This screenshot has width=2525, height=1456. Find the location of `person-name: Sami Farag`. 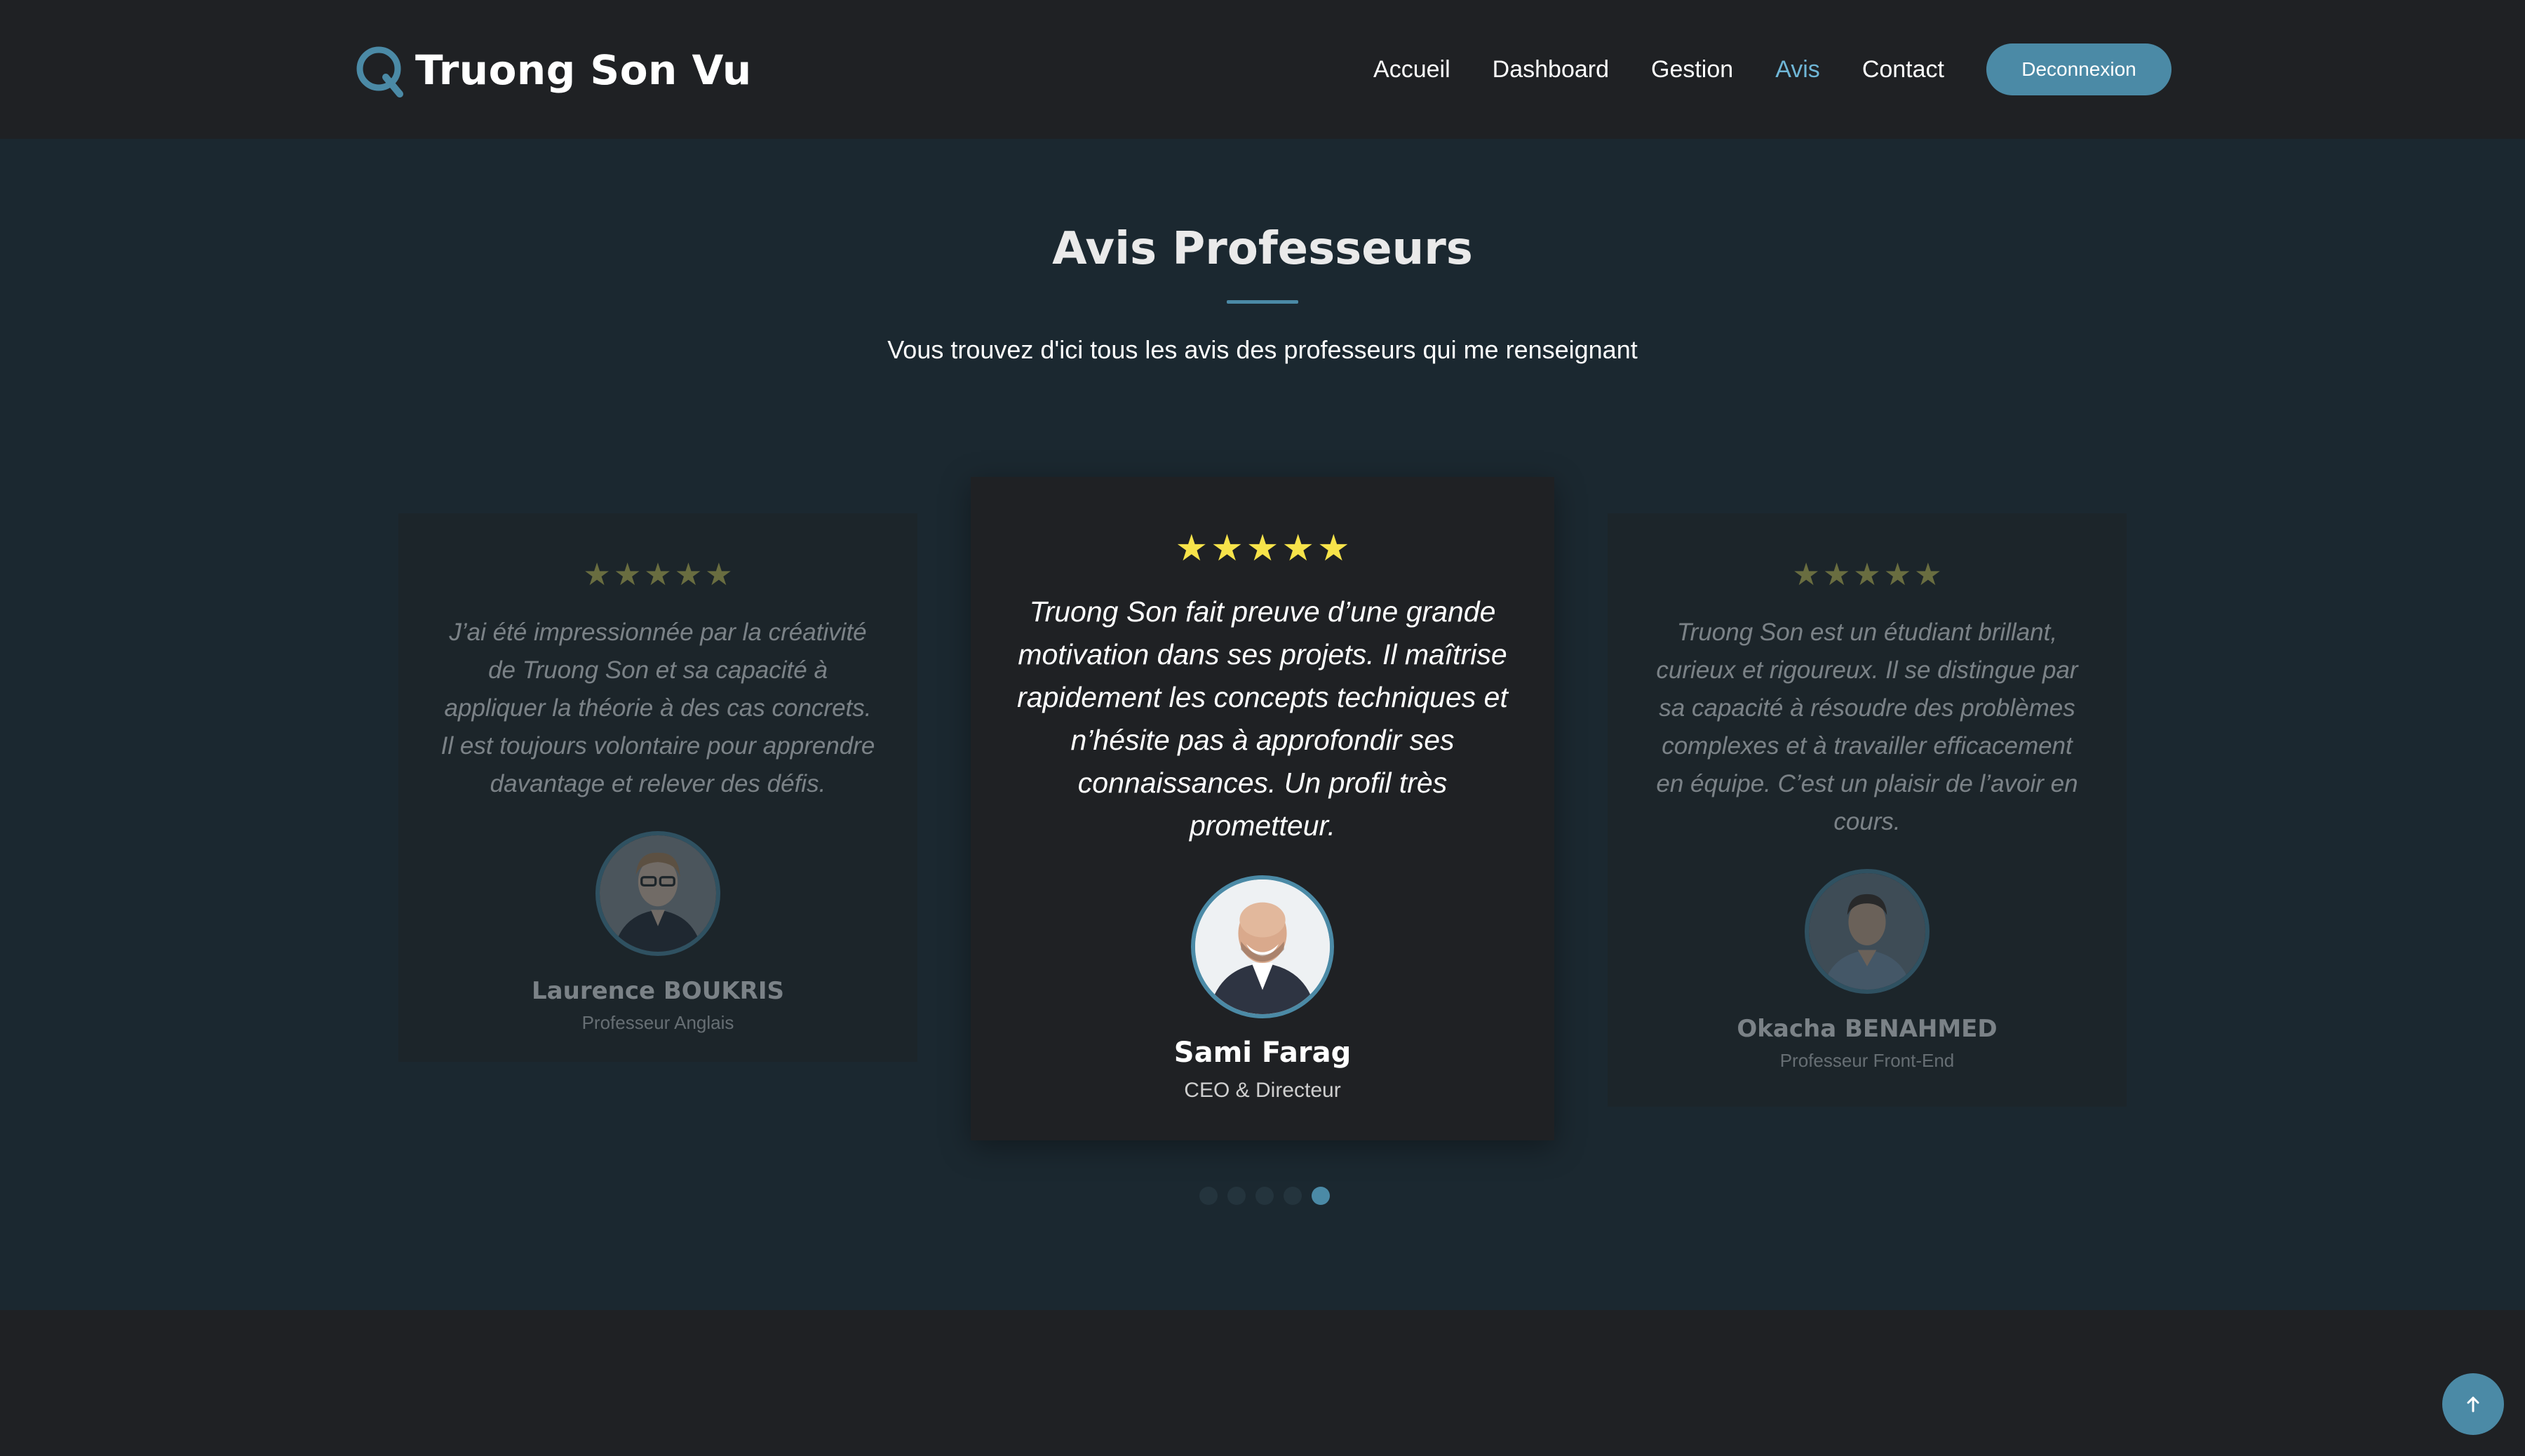

person-name: Sami Farag is located at coordinates (1262, 1053).